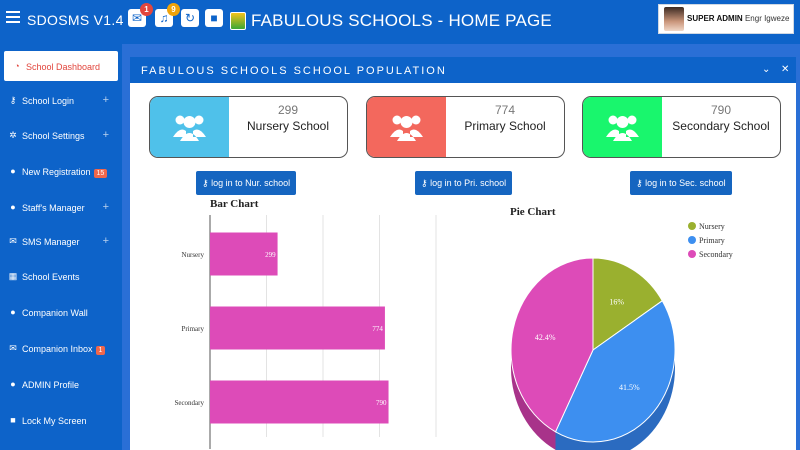 The height and width of the screenshot is (450, 800). Describe the element at coordinates (616, 302) in the screenshot. I see `pie-data-label: 16%` at that location.